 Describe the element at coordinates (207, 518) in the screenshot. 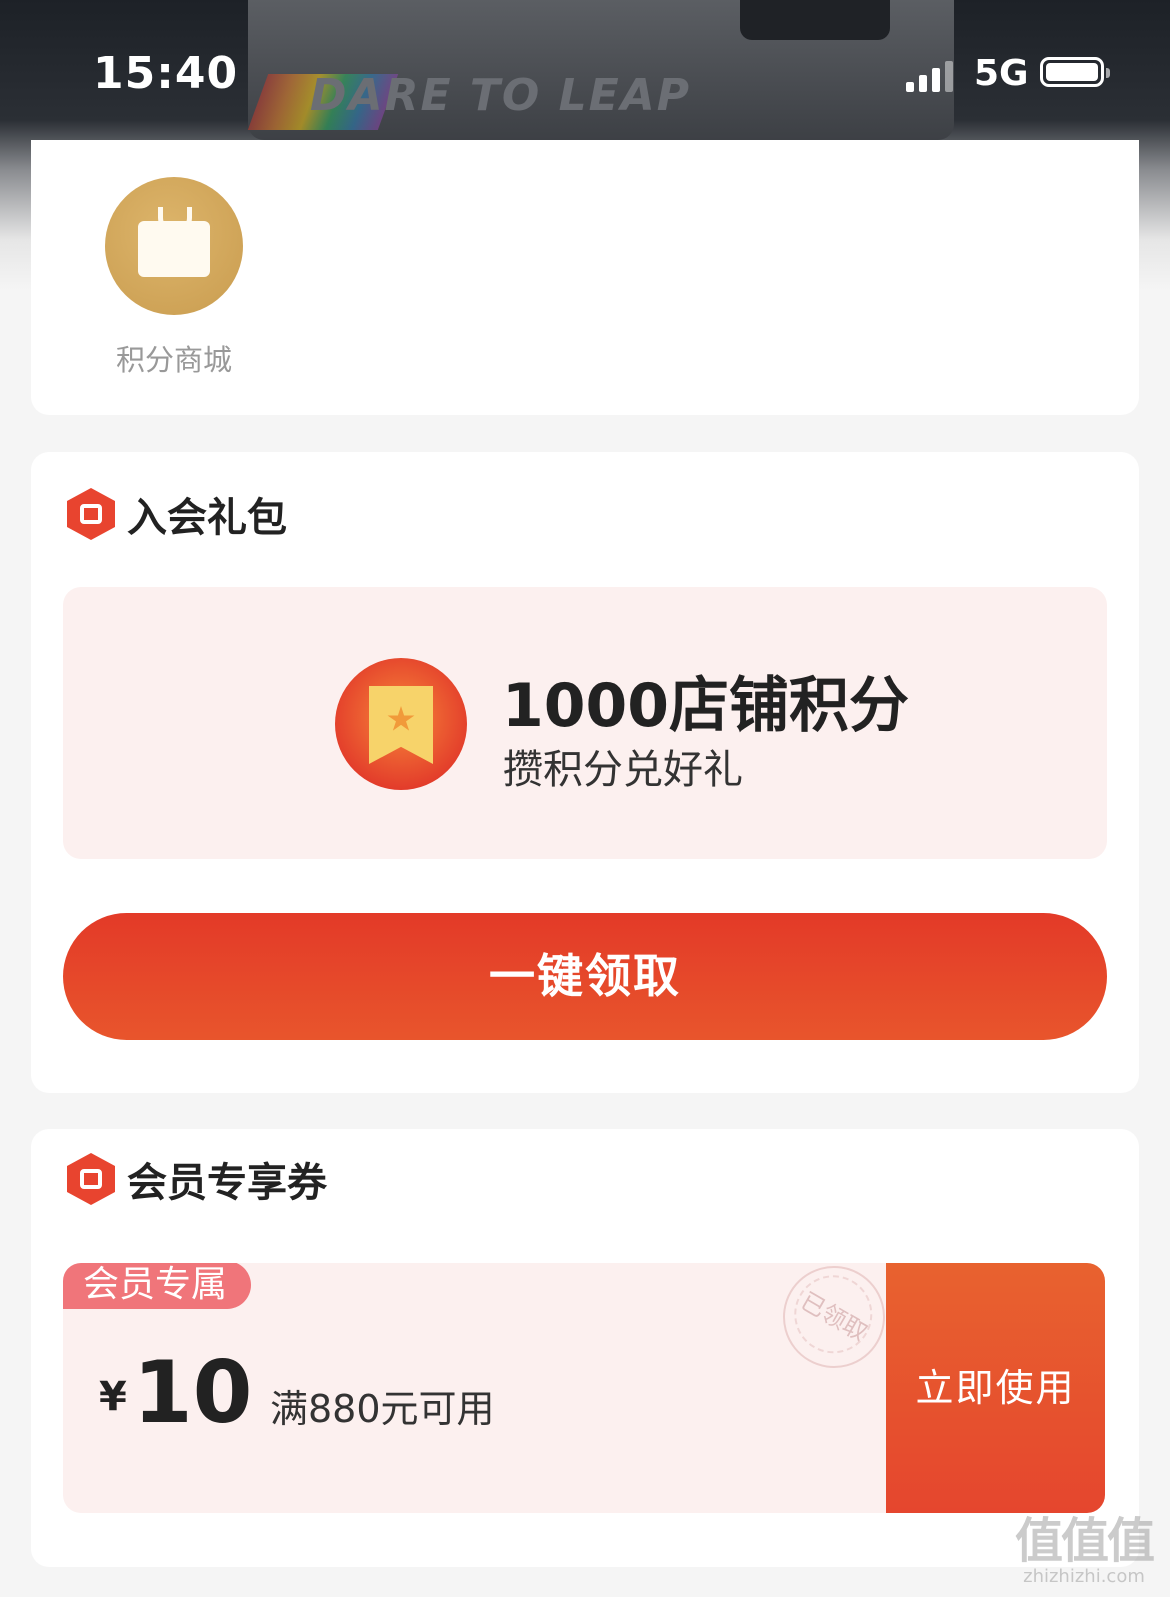

I see `gift-section-title: 入会礼包` at that location.